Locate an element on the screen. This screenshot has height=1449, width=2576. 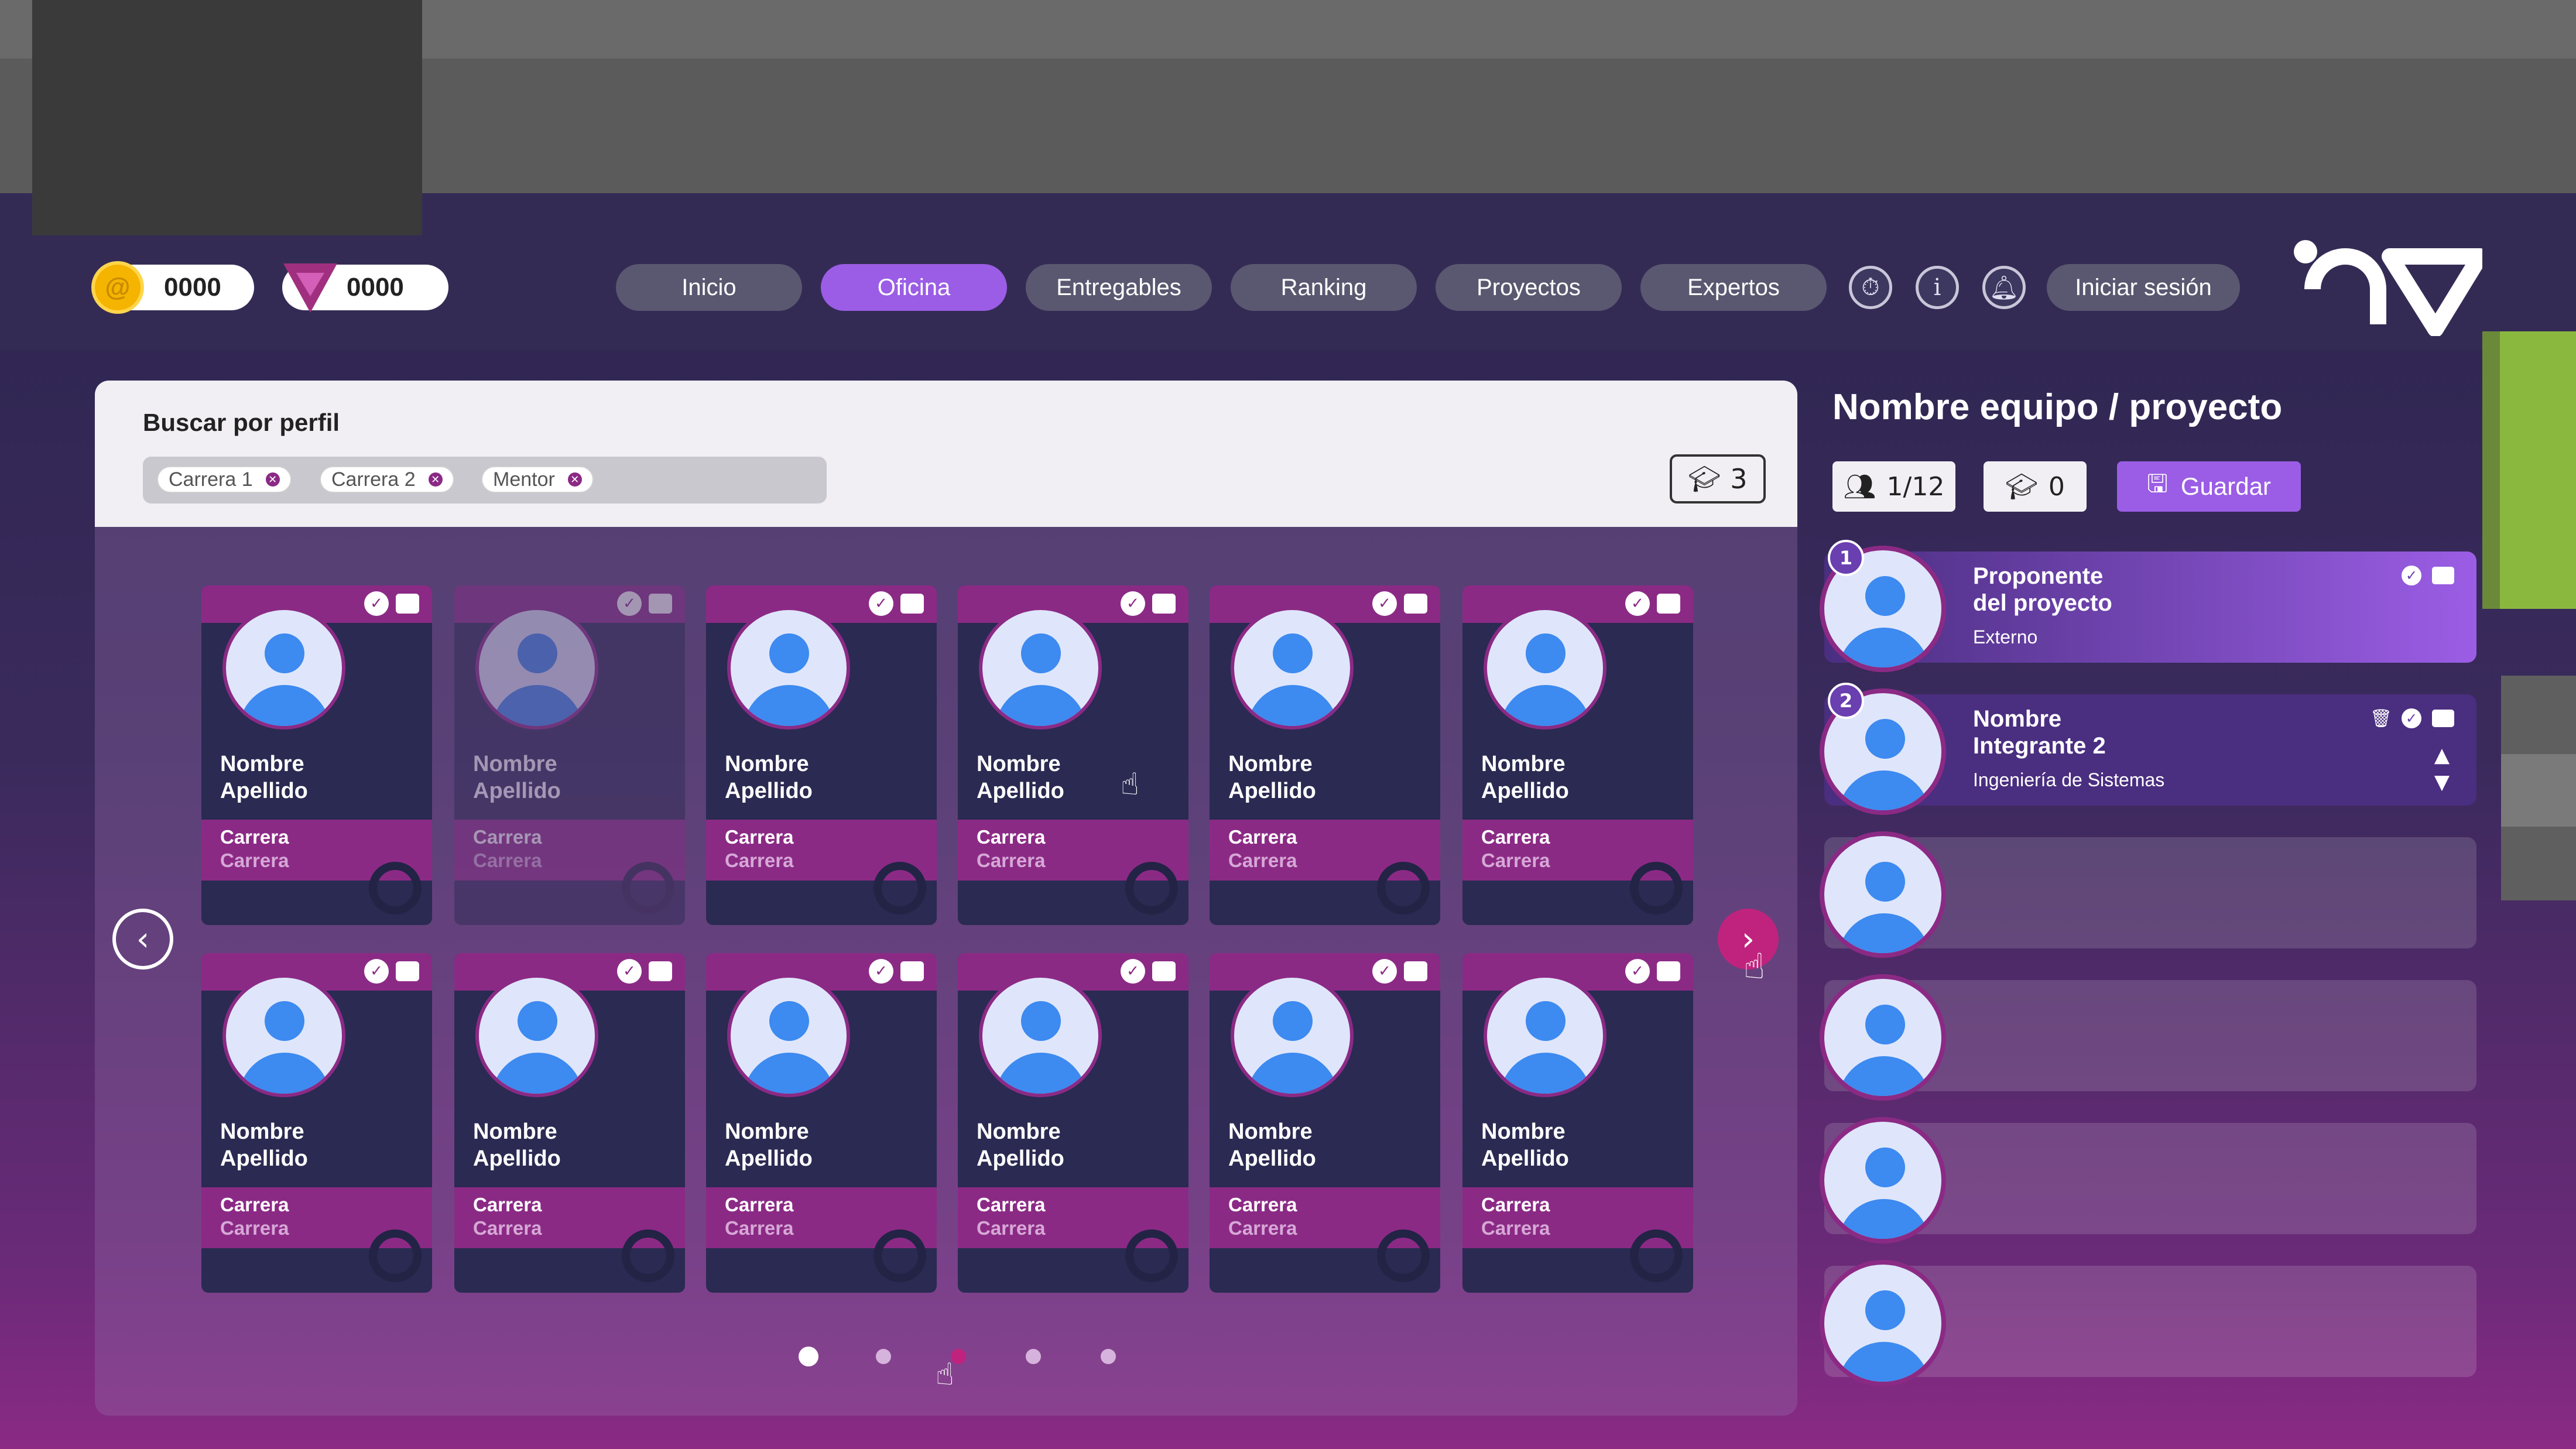
chip-mentor: Mentor ✕ is located at coordinates (537, 479).